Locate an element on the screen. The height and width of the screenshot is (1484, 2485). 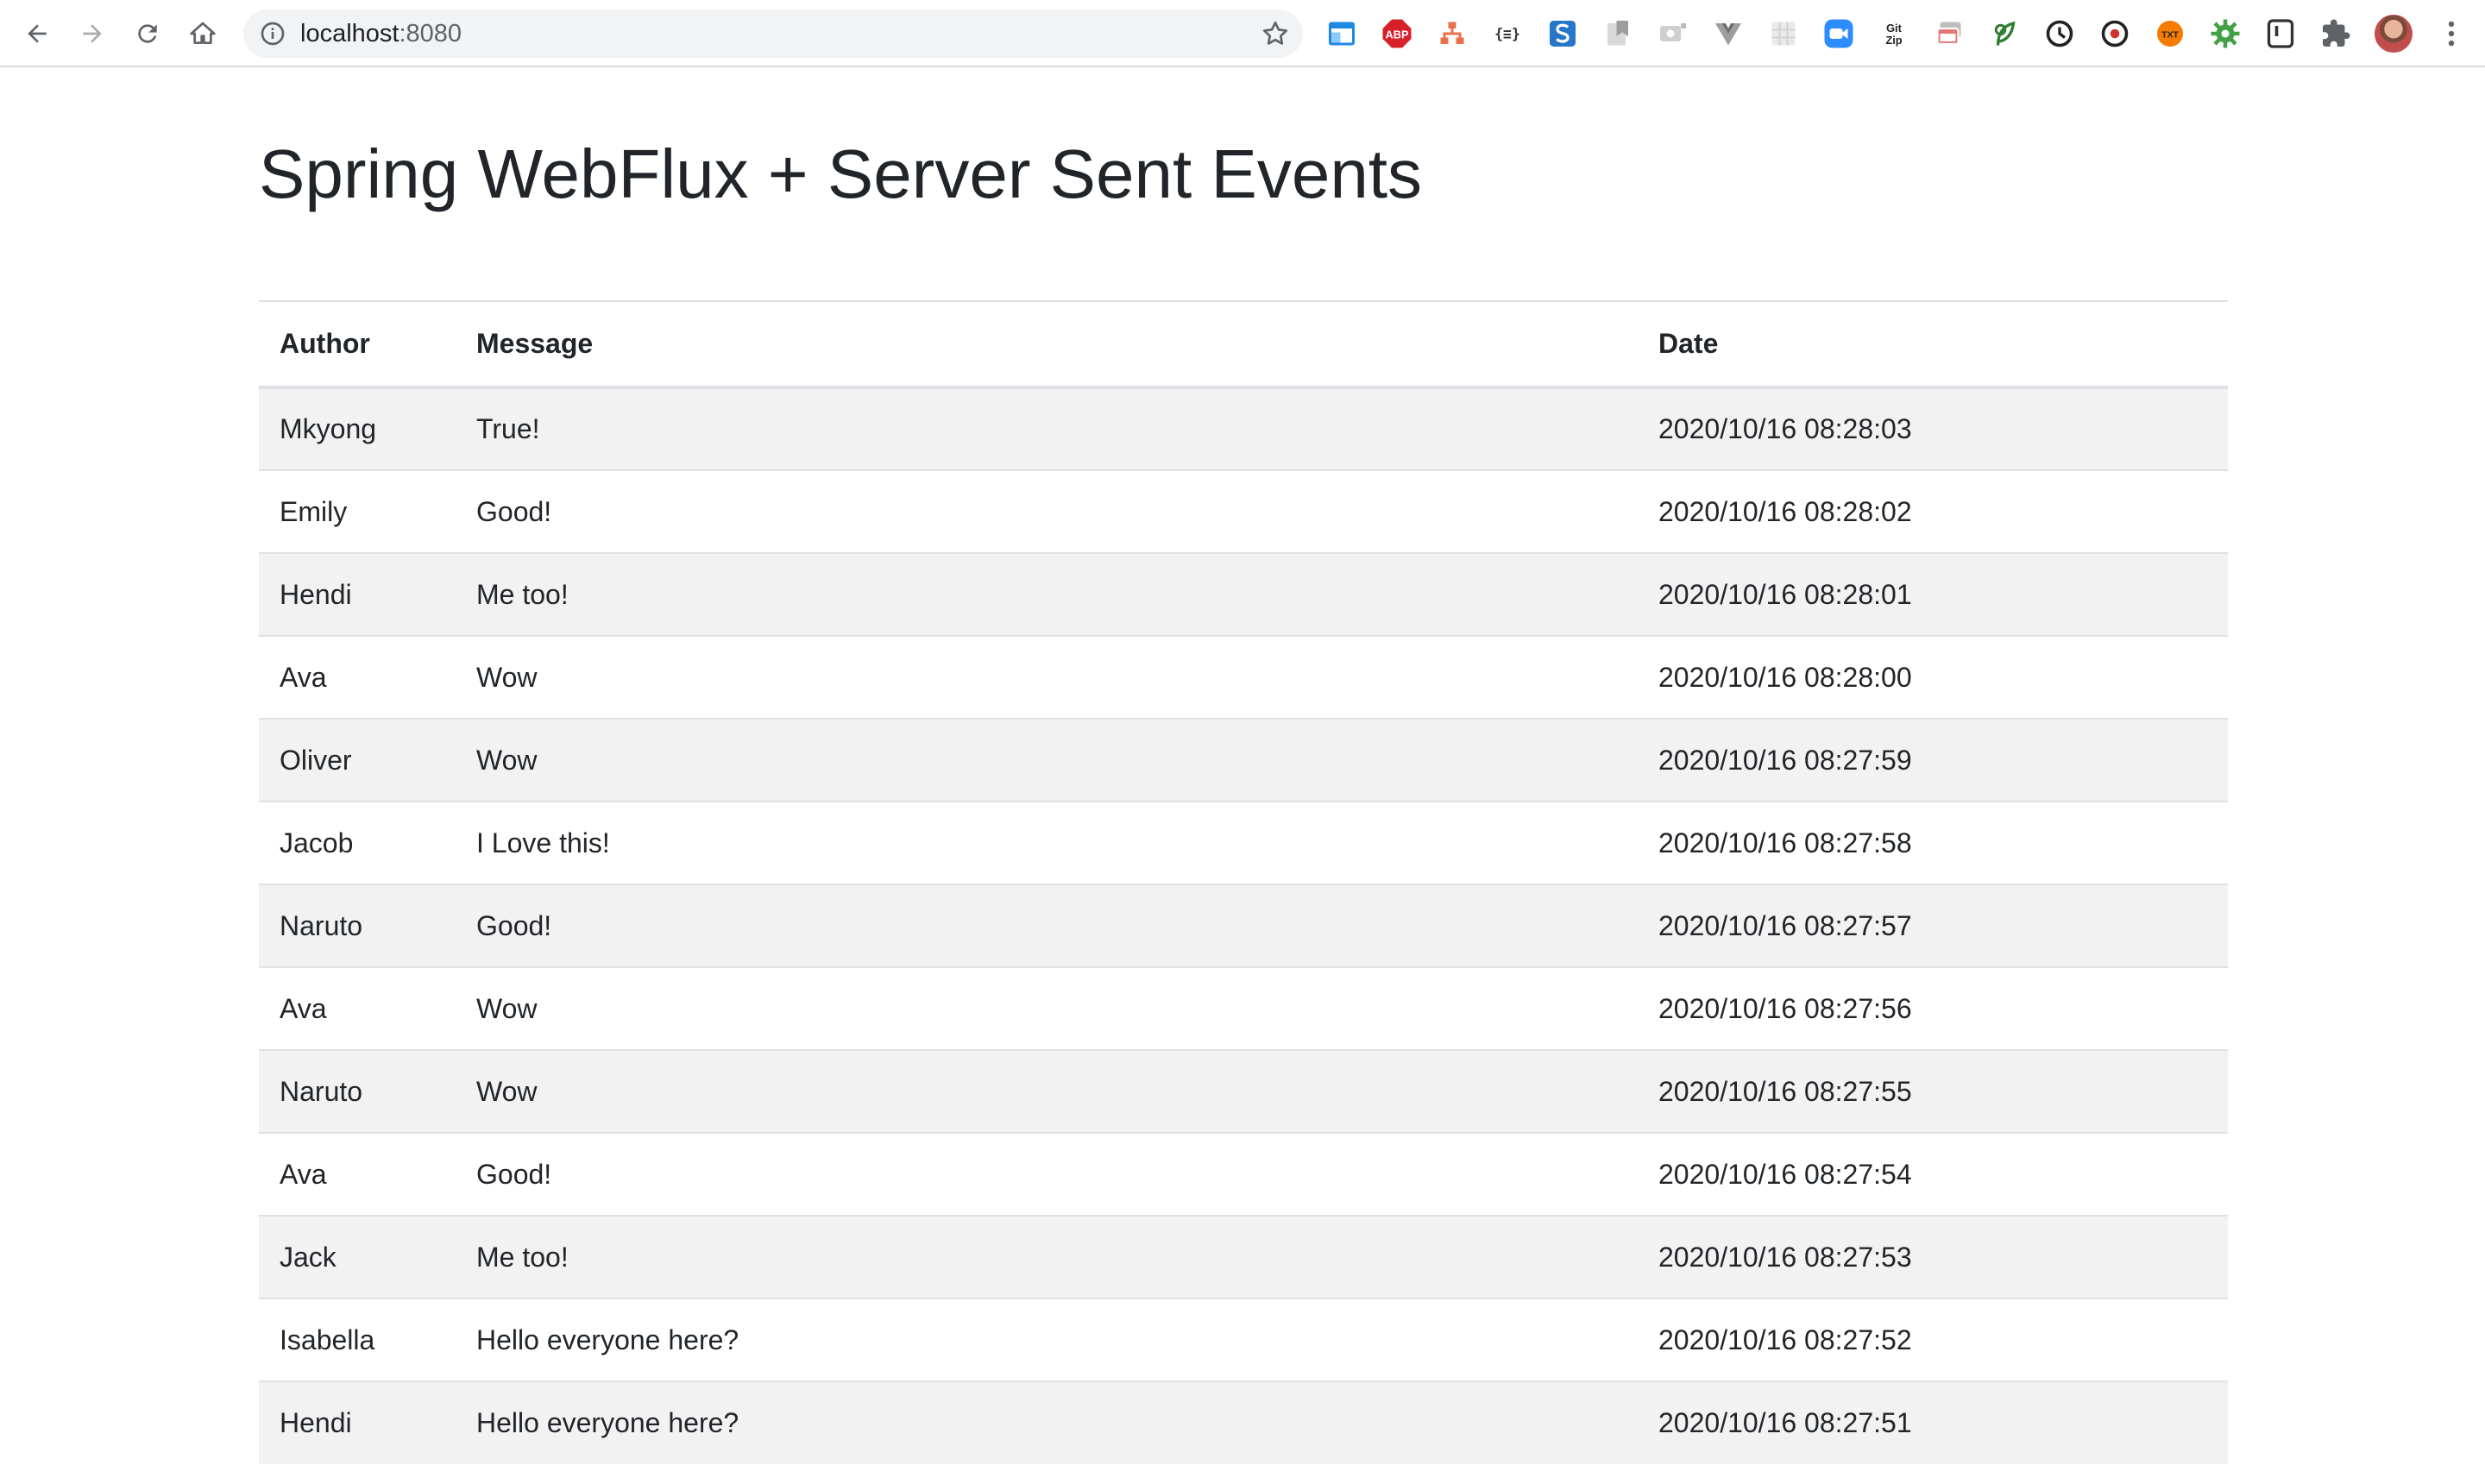
s-extension-icon is located at coordinates (1562, 33).